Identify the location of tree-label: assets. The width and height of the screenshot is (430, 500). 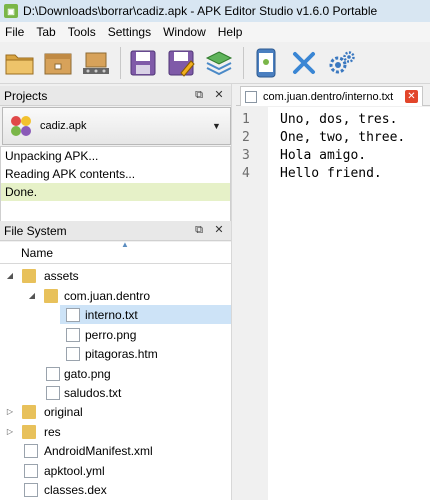
(61, 275).